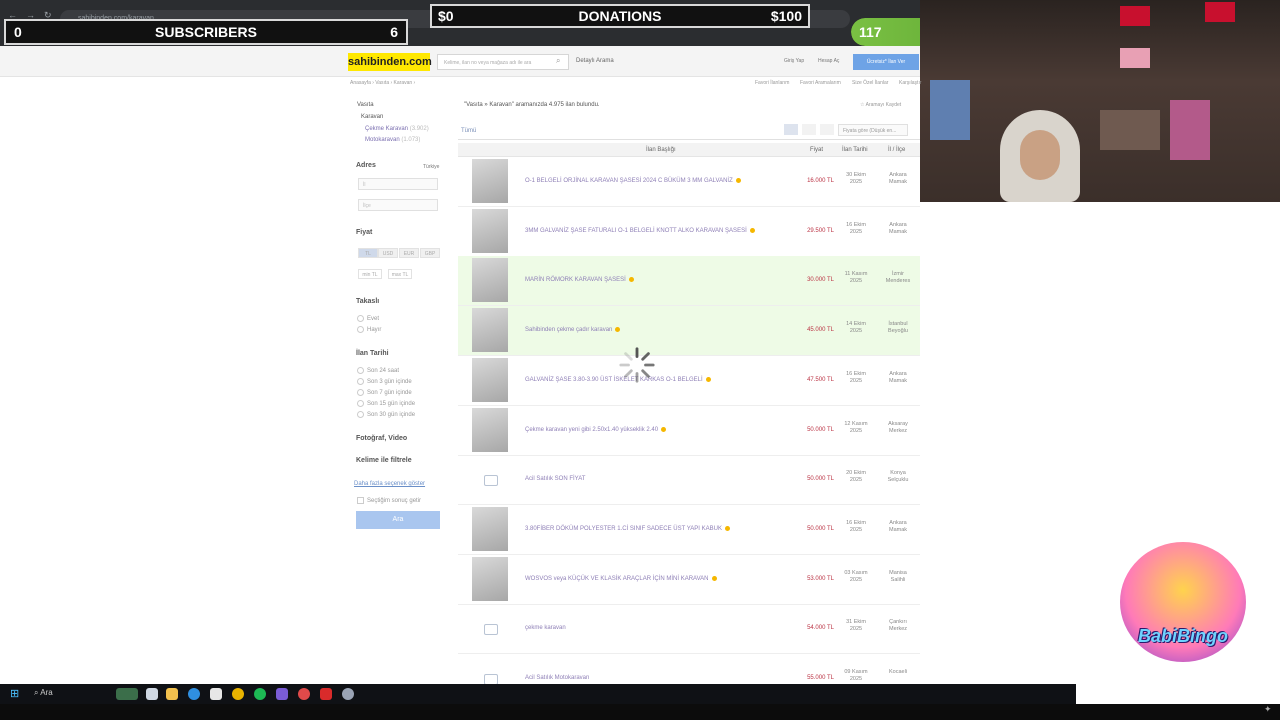  What do you see at coordinates (557, 678) in the screenshot?
I see `listing-title: Acil Satılık Motokaravan` at bounding box center [557, 678].